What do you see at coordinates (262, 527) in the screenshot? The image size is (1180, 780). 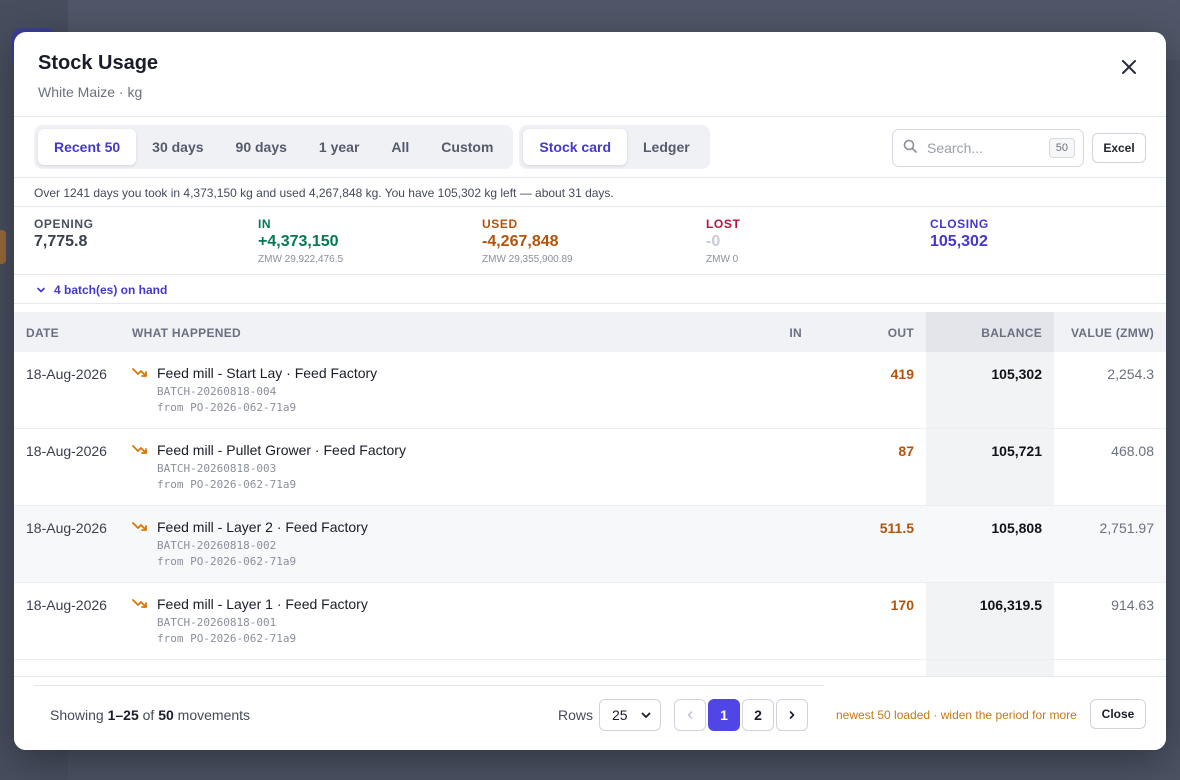 I see `row-description: Feed mill - Layer 2 · Feed Factory` at bounding box center [262, 527].